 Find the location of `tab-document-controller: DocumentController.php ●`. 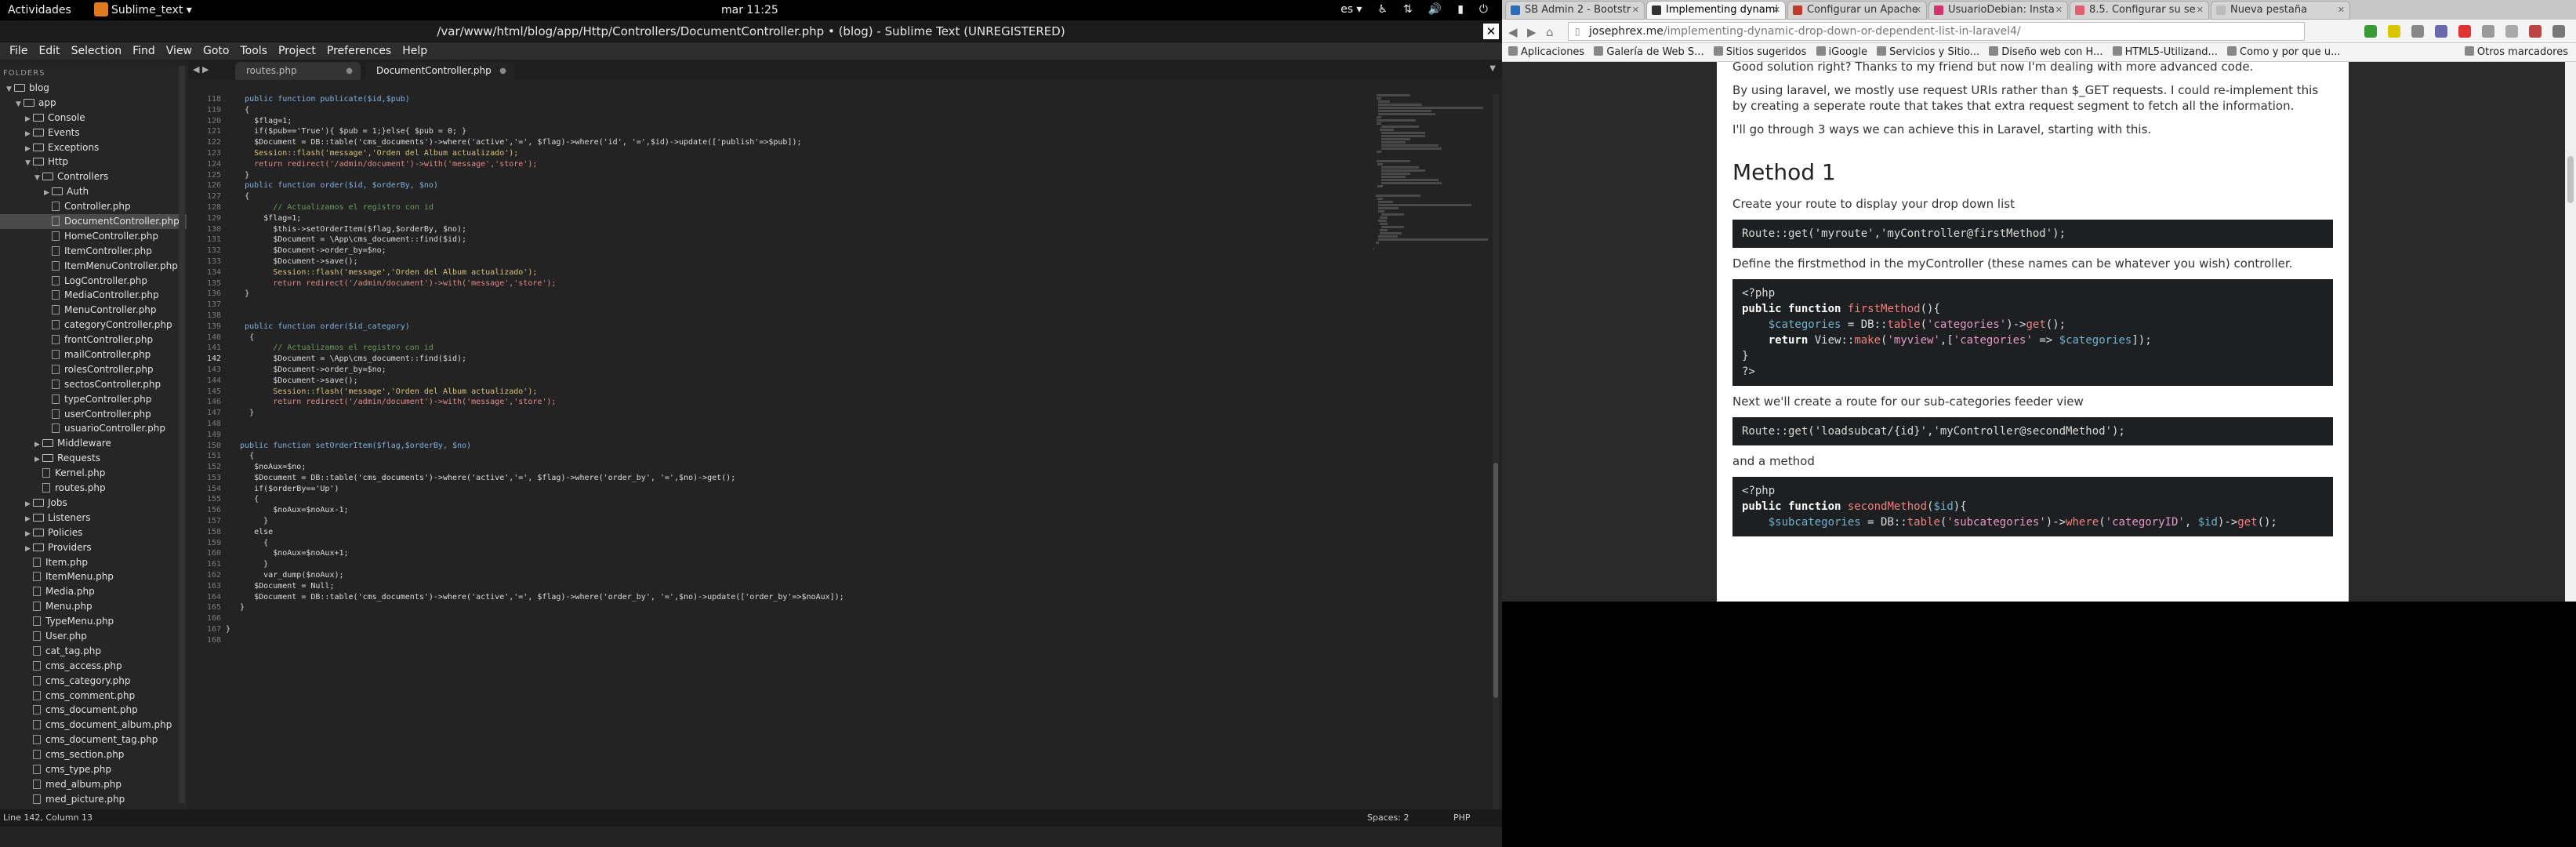

tab-document-controller: DocumentController.php ● is located at coordinates (440, 71).